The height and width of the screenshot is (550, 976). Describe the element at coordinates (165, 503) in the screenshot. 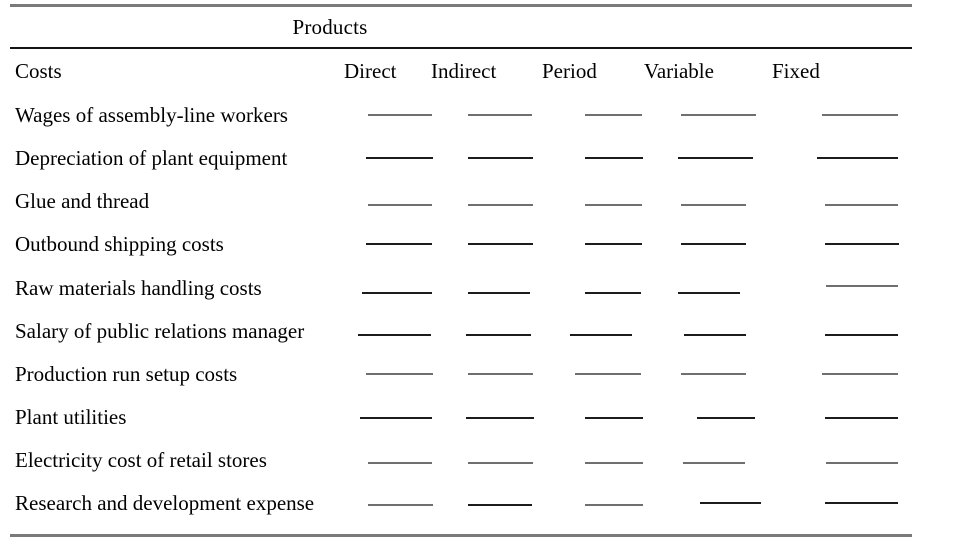

I see `row-label: Research and development expense` at that location.